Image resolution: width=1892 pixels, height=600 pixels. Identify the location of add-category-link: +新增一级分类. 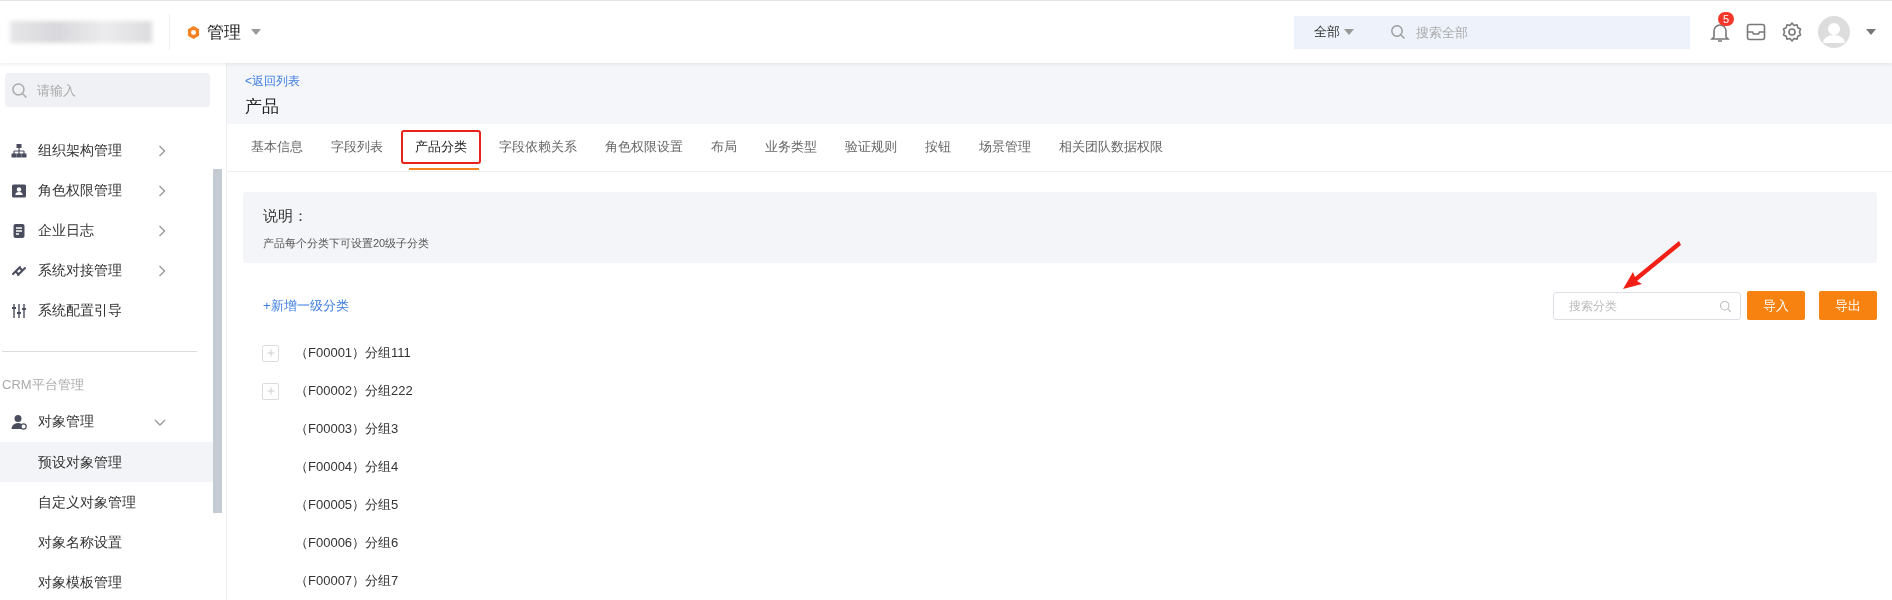
(306, 305).